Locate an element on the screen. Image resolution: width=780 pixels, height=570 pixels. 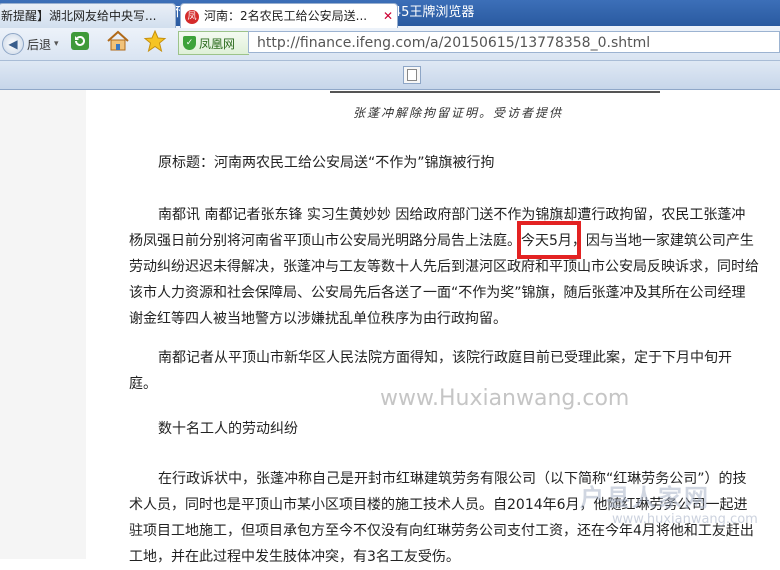
left-margin is located at coordinates (43, 324).